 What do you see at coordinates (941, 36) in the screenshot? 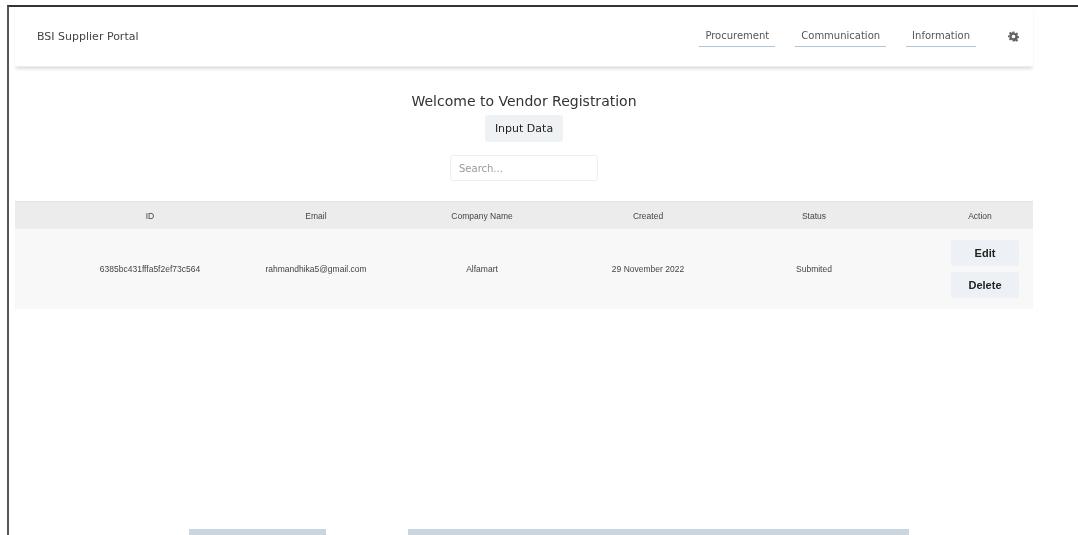
I see `nav-link: Information` at bounding box center [941, 36].